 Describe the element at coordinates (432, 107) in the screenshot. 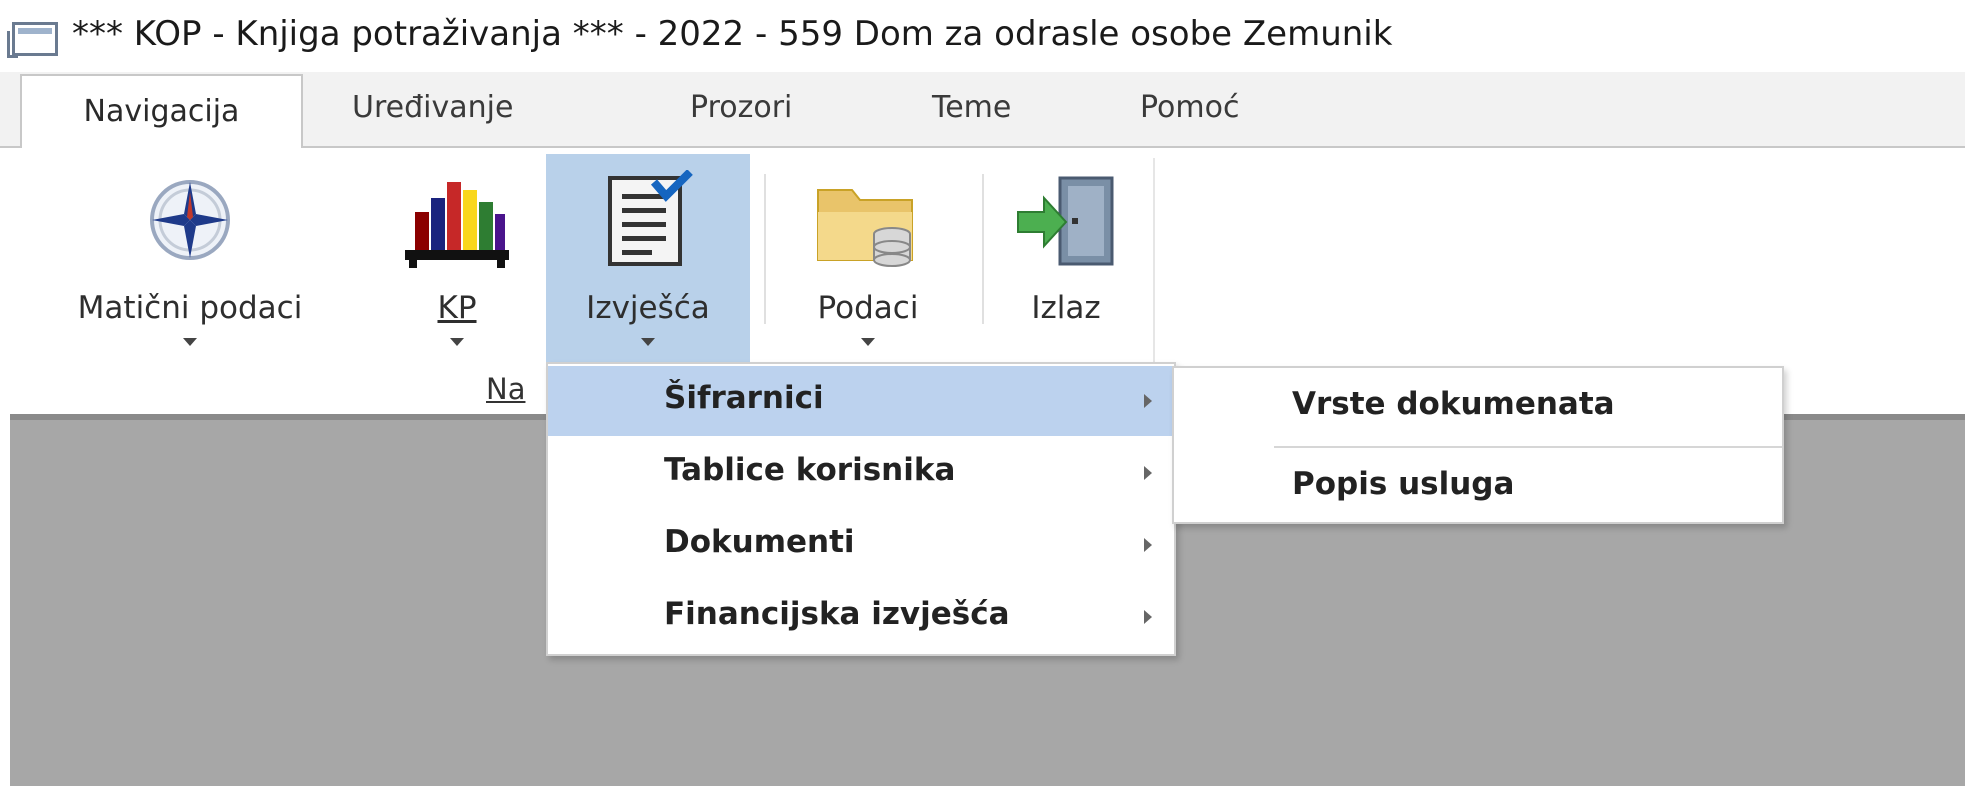

I see `tab-uredivanje: Uređivanje` at that location.